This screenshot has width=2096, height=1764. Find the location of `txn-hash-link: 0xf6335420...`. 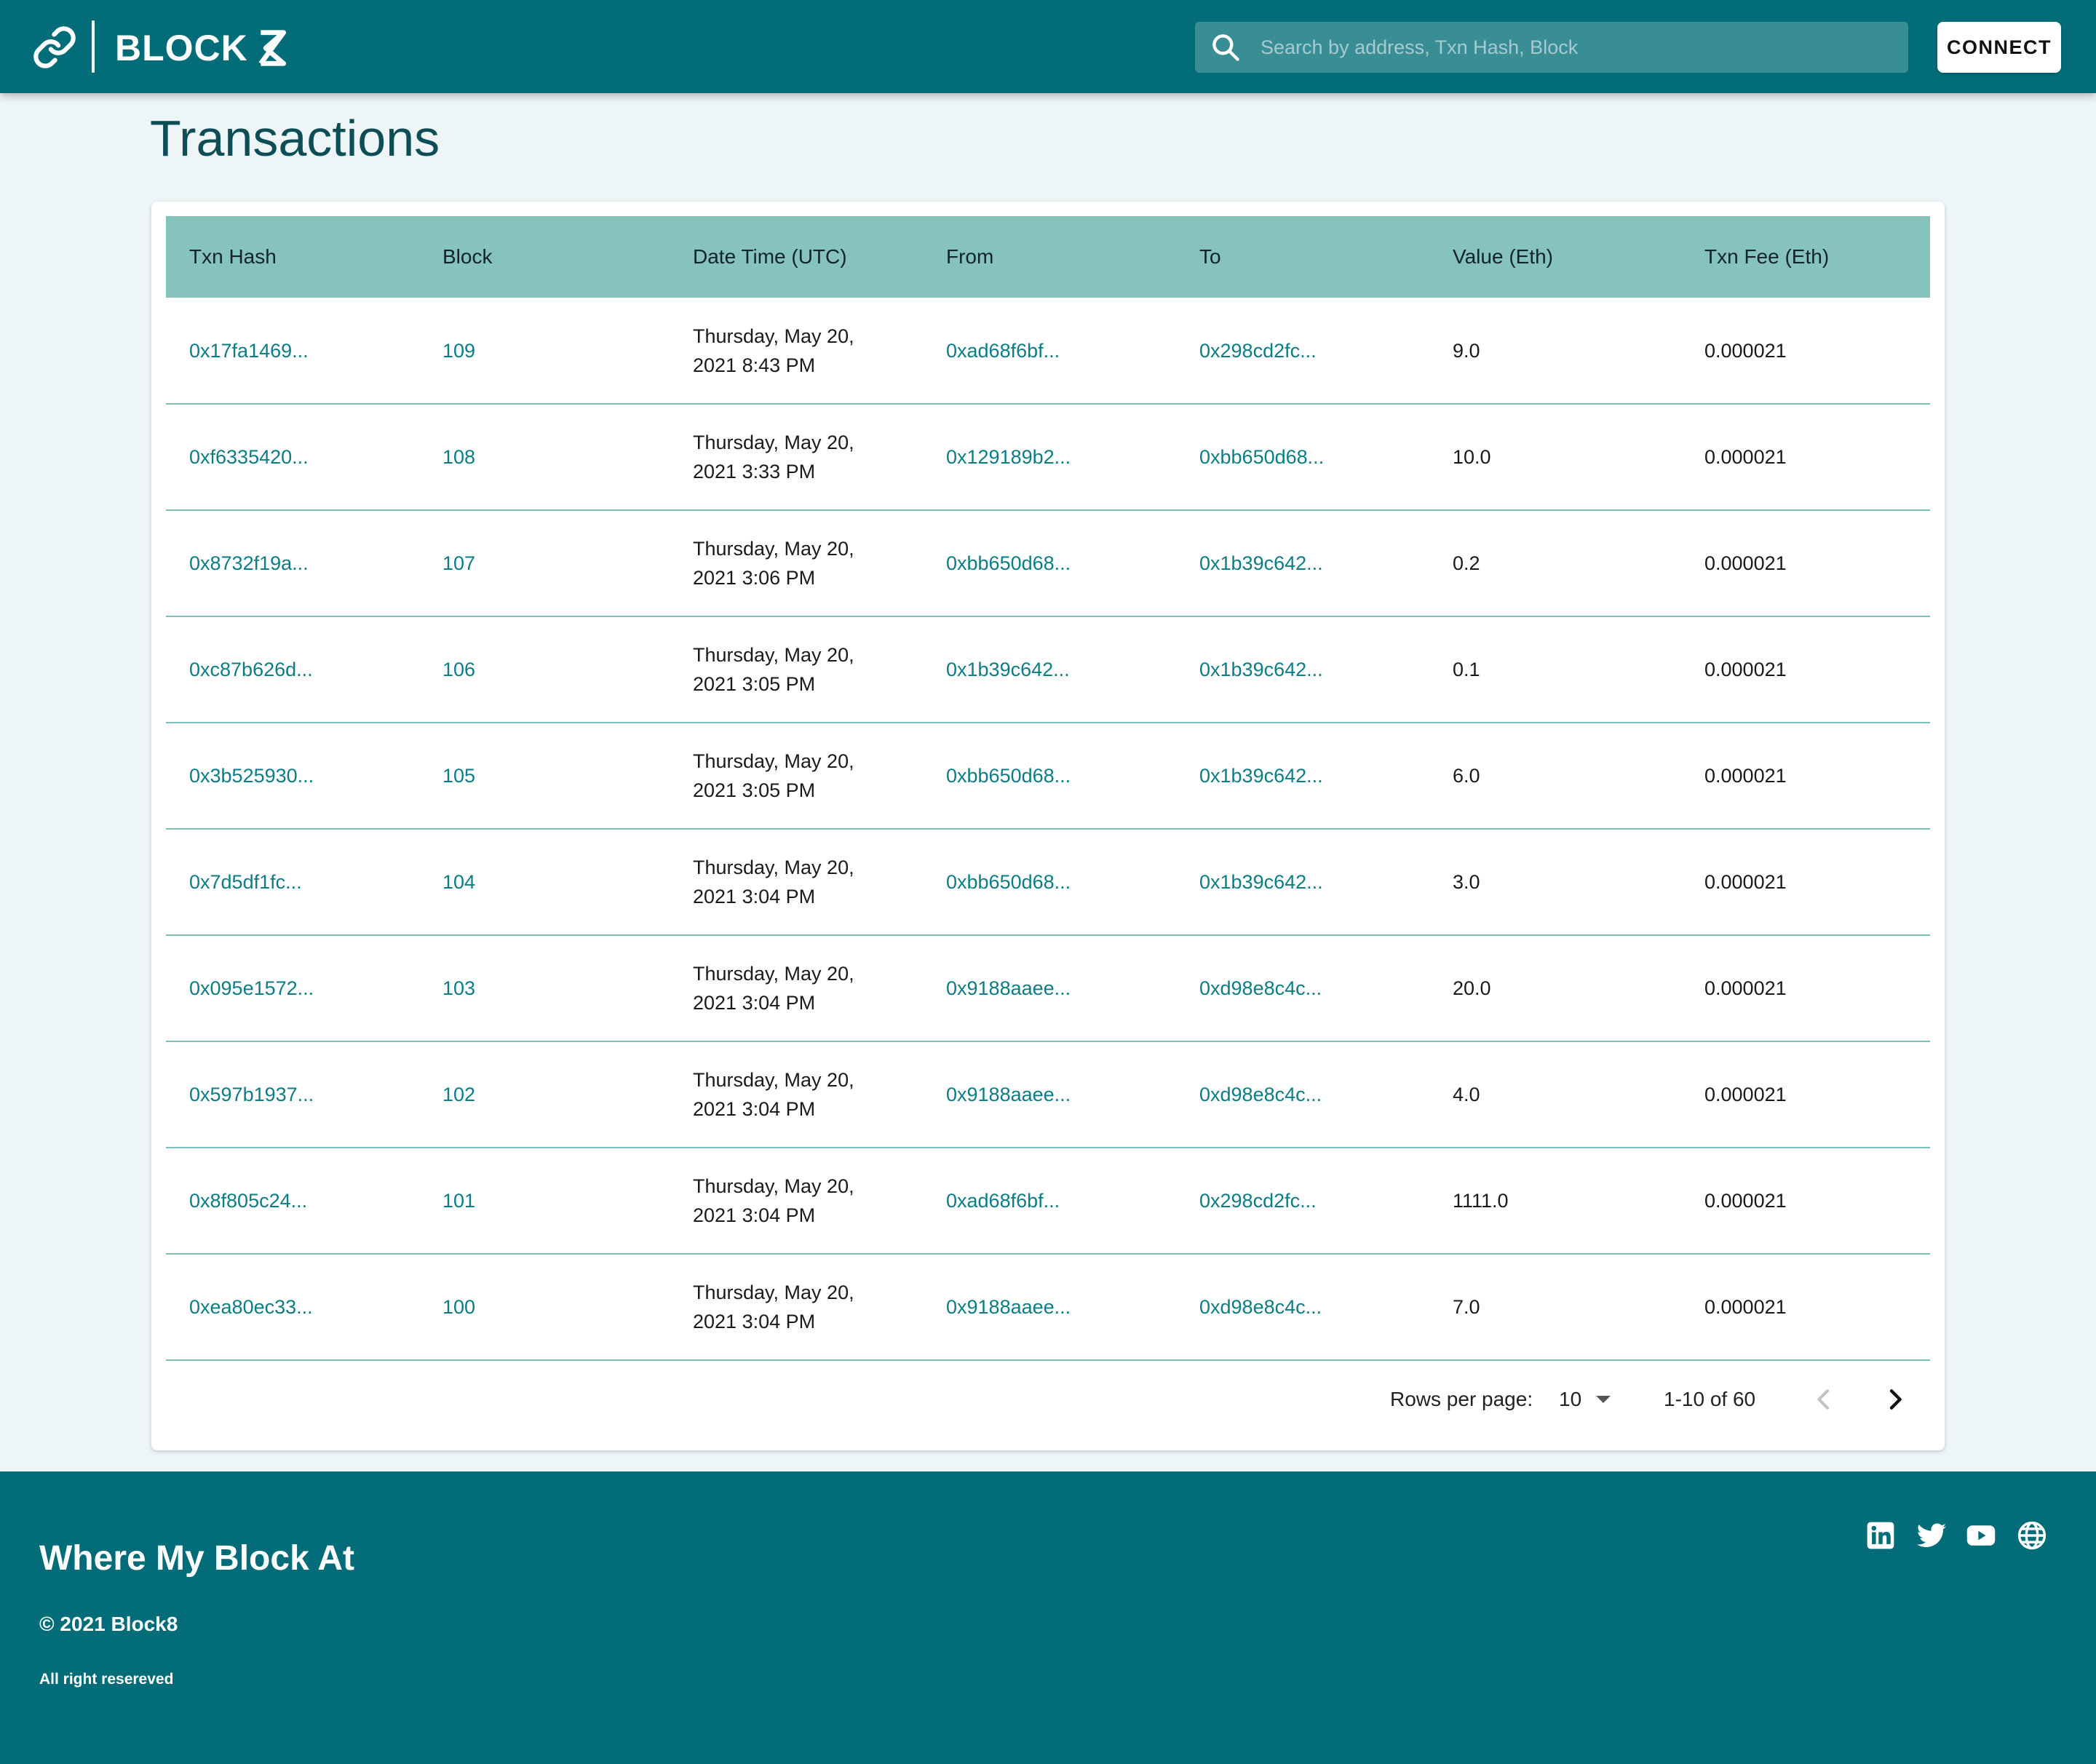

txn-hash-link: 0xf6335420... is located at coordinates (292, 457).